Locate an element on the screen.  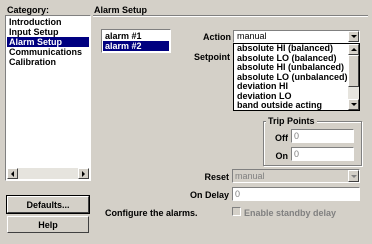
standby-checkbox is located at coordinates (236, 211).